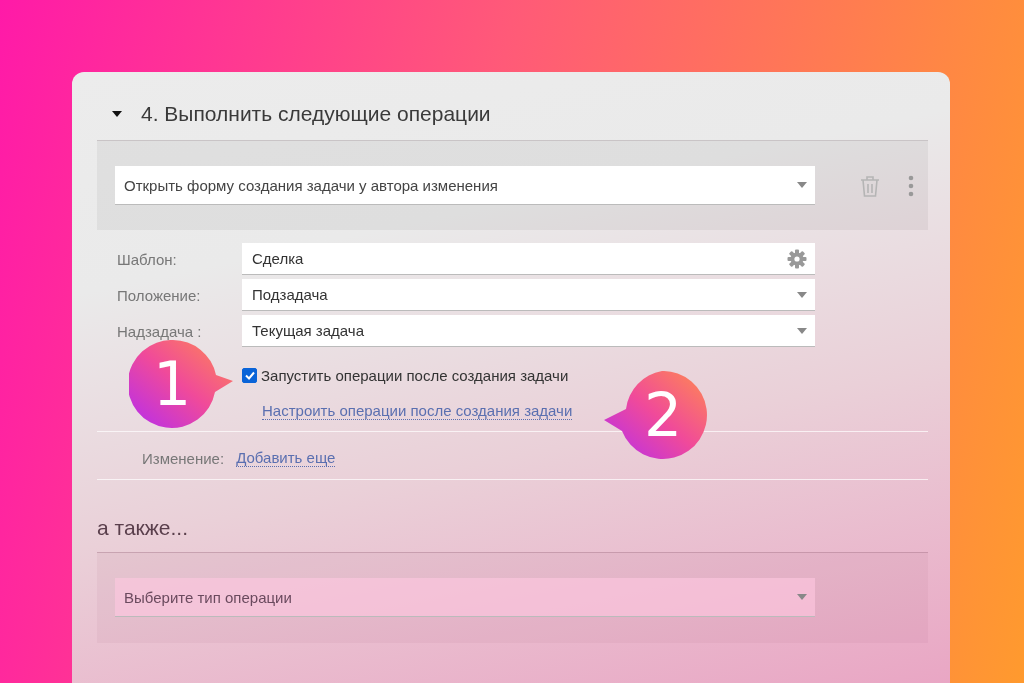  I want to click on select-field: Подзадача, so click(528, 295).